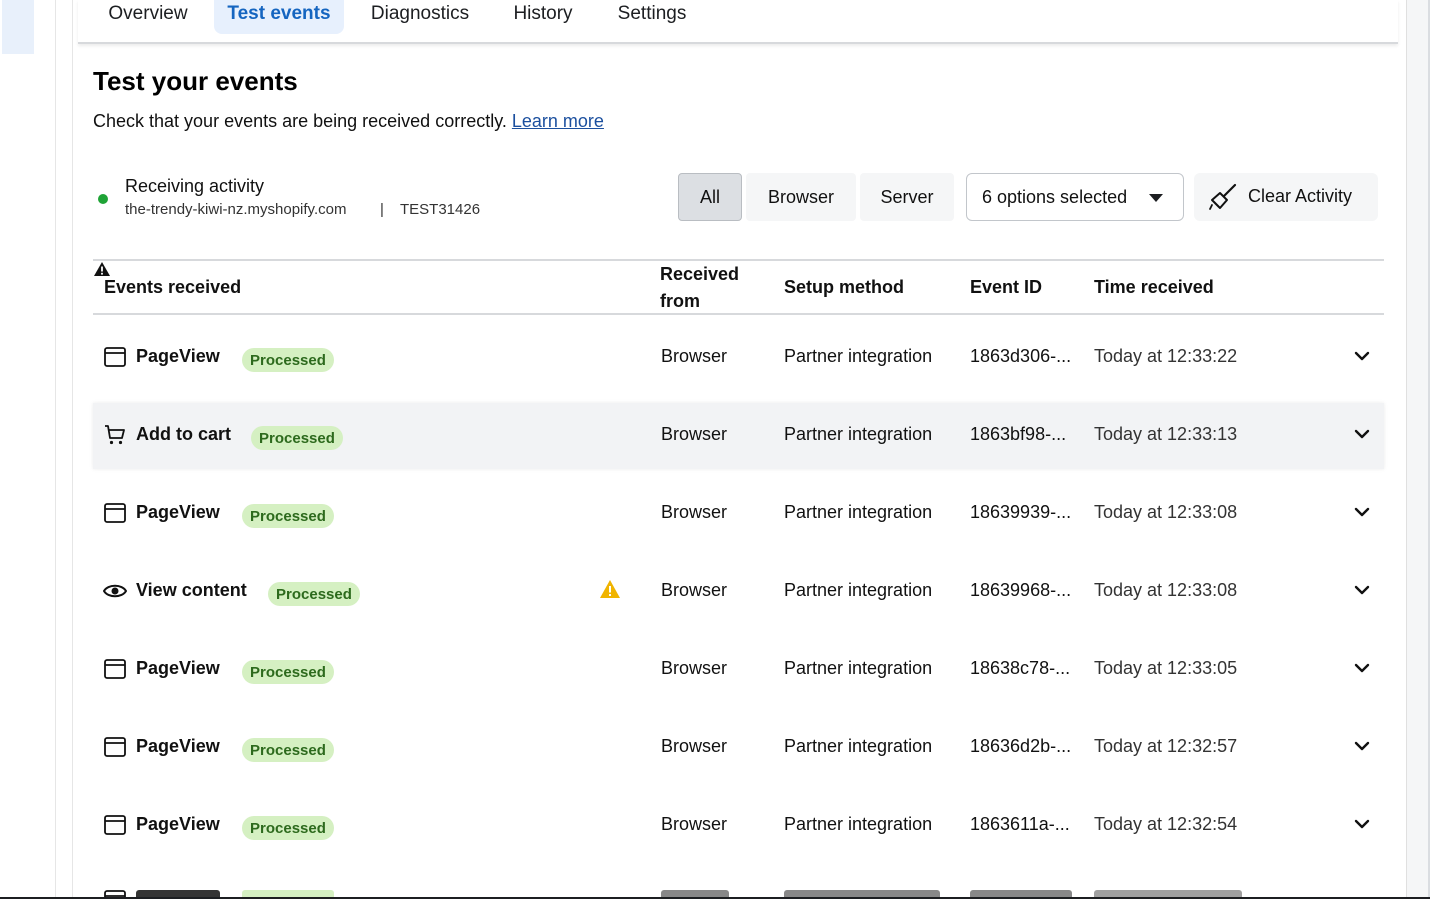 The image size is (1430, 899). What do you see at coordinates (184, 434) in the screenshot?
I see `event-name: Add to cart` at bounding box center [184, 434].